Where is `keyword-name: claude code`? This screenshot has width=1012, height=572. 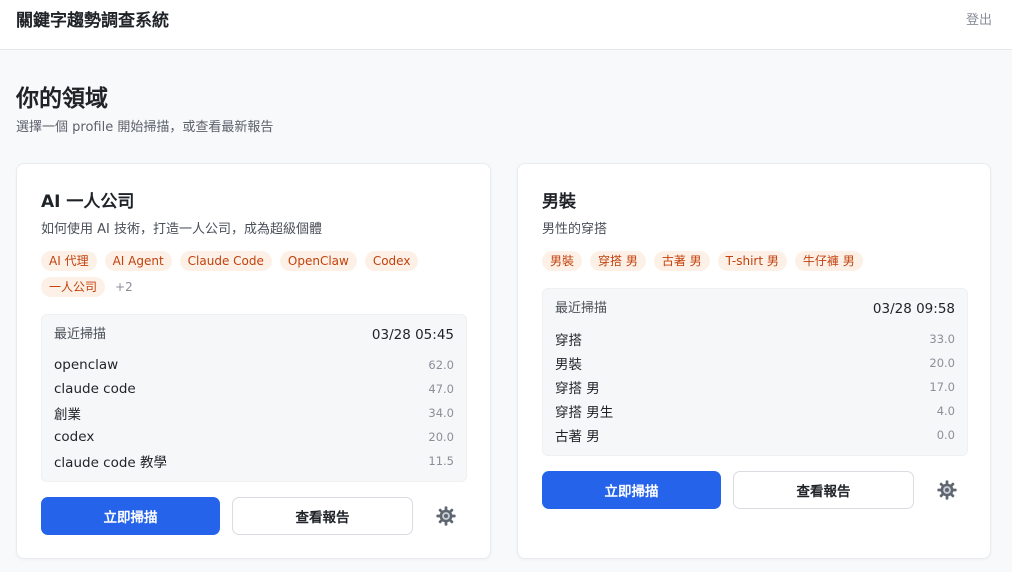 keyword-name: claude code is located at coordinates (95, 389).